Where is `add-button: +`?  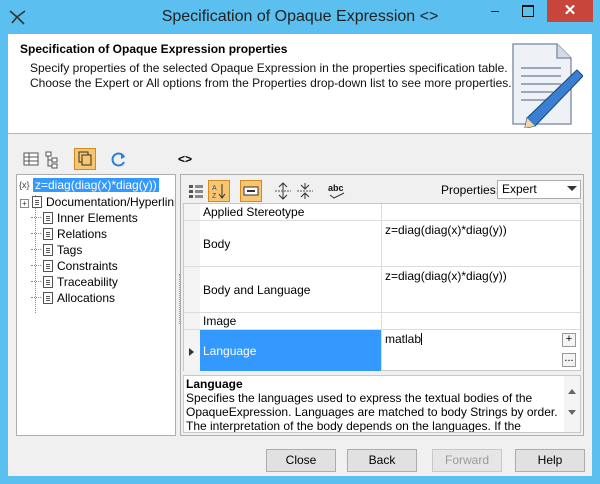 add-button: + is located at coordinates (569, 340).